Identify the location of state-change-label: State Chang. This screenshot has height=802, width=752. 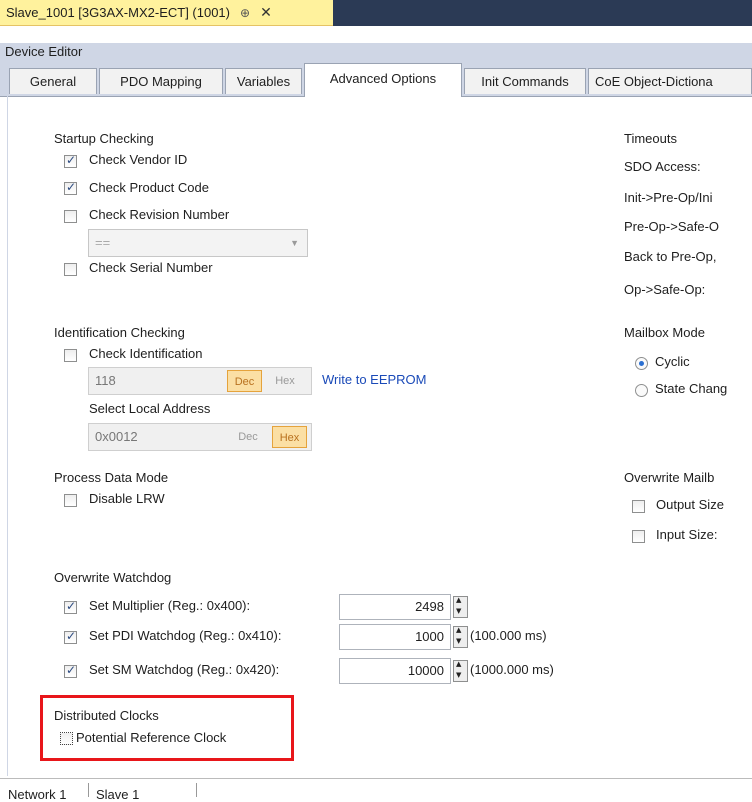
(691, 388).